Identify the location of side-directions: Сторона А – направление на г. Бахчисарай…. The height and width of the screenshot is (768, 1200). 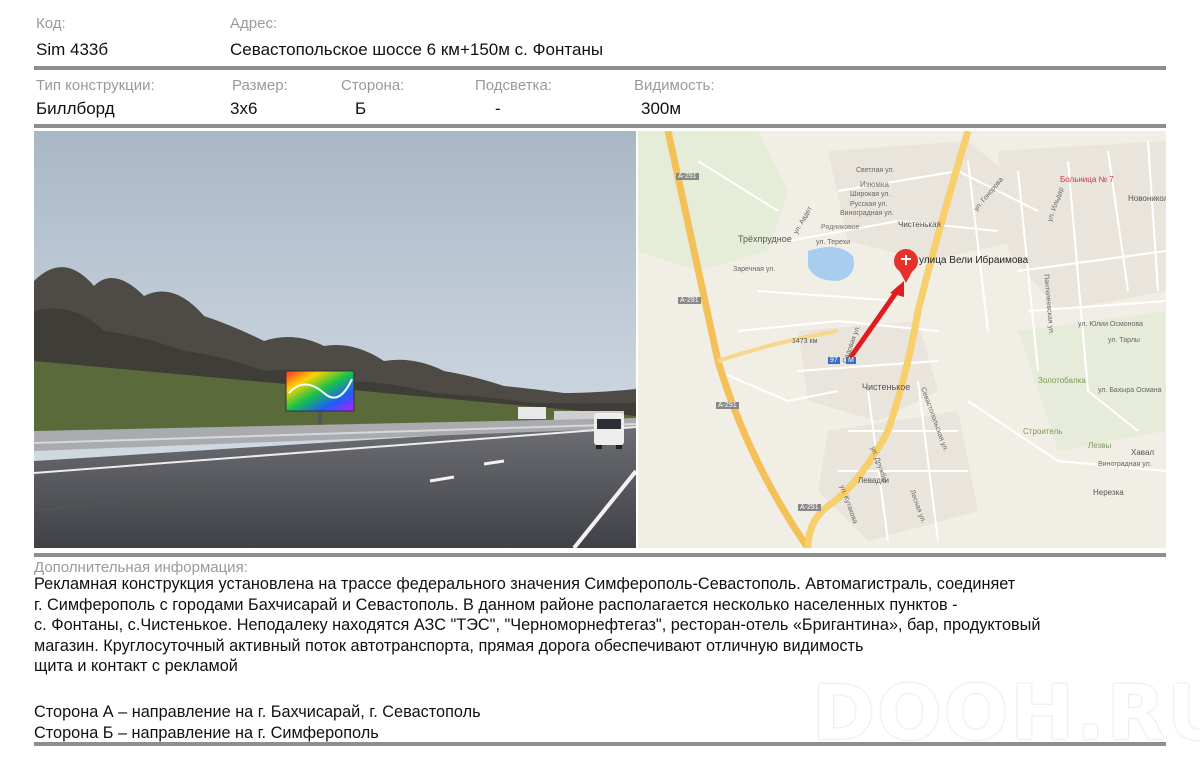
(257, 722).